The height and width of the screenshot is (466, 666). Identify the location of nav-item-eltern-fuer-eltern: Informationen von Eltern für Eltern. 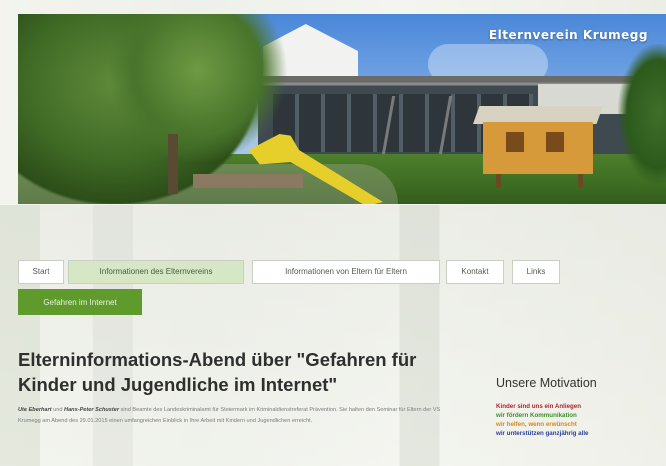
(346, 272).